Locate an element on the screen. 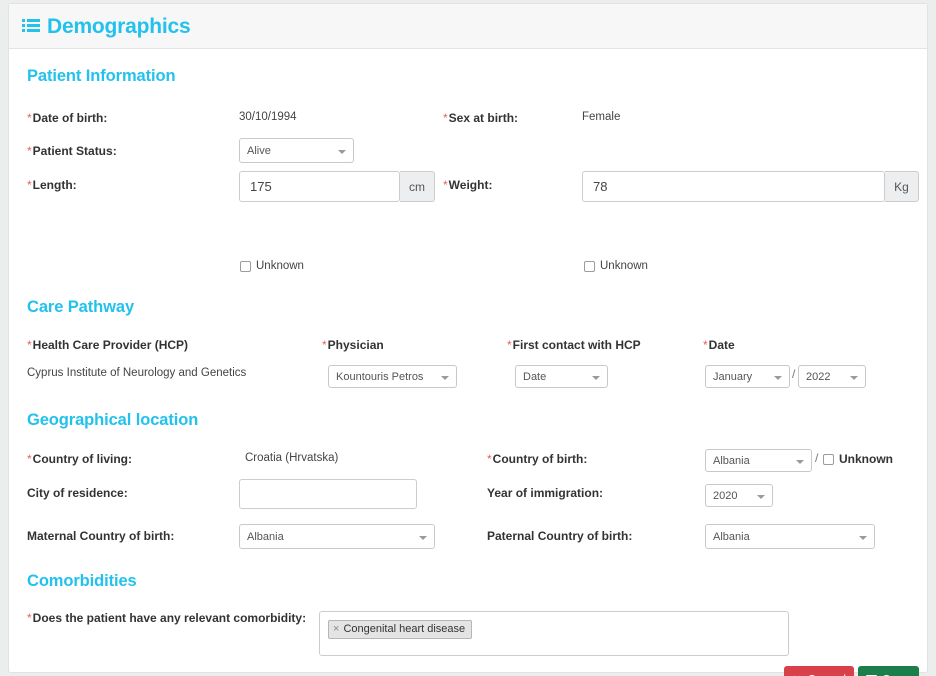 This screenshot has height=676, width=936. weight-input: 78 is located at coordinates (733, 186).